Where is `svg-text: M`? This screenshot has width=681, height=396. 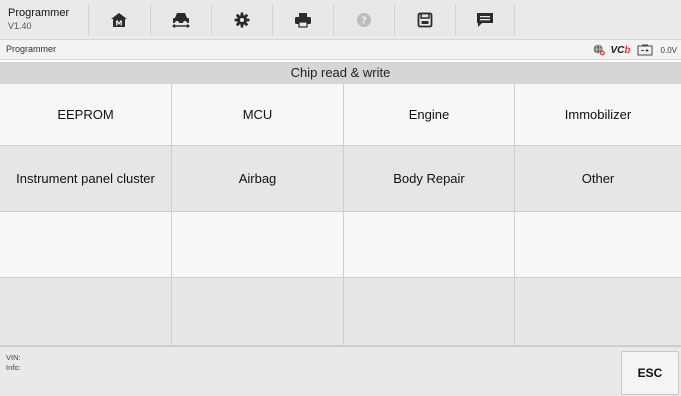 svg-text: M is located at coordinates (118, 24).